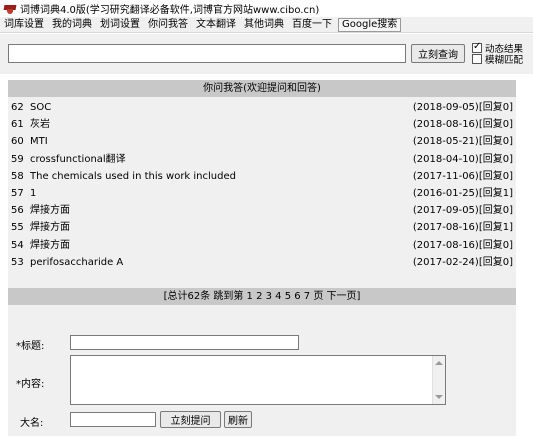  Describe the element at coordinates (33, 193) in the screenshot. I see `qa-item-question: 1` at that location.